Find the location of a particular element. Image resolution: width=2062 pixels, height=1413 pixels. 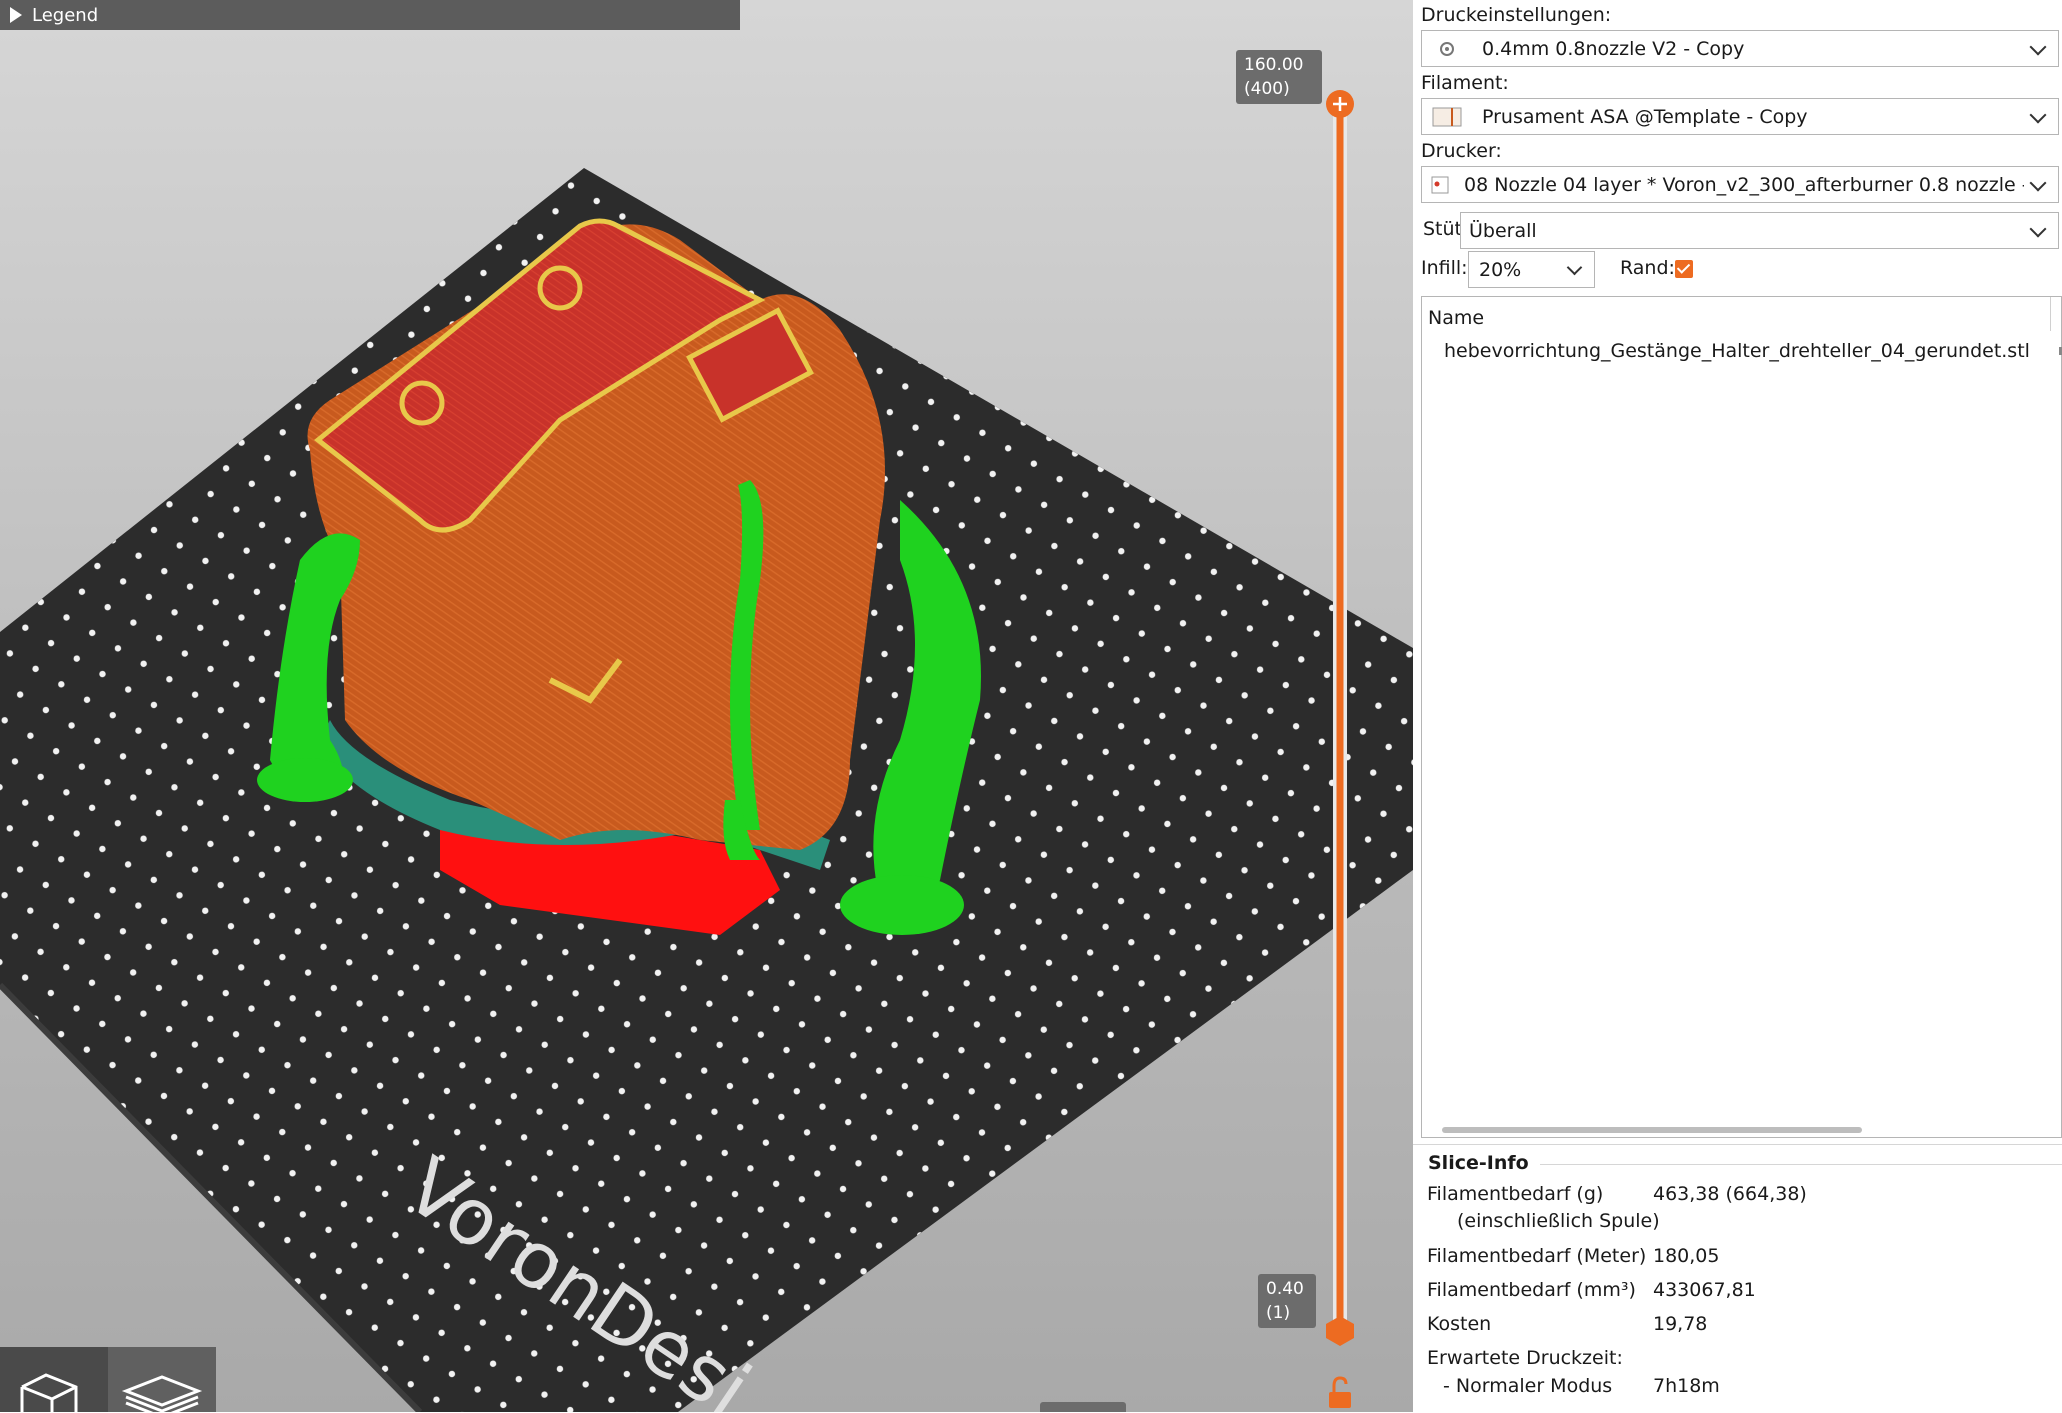

bottom-height-value: 0.40 is located at coordinates (1285, 1289).